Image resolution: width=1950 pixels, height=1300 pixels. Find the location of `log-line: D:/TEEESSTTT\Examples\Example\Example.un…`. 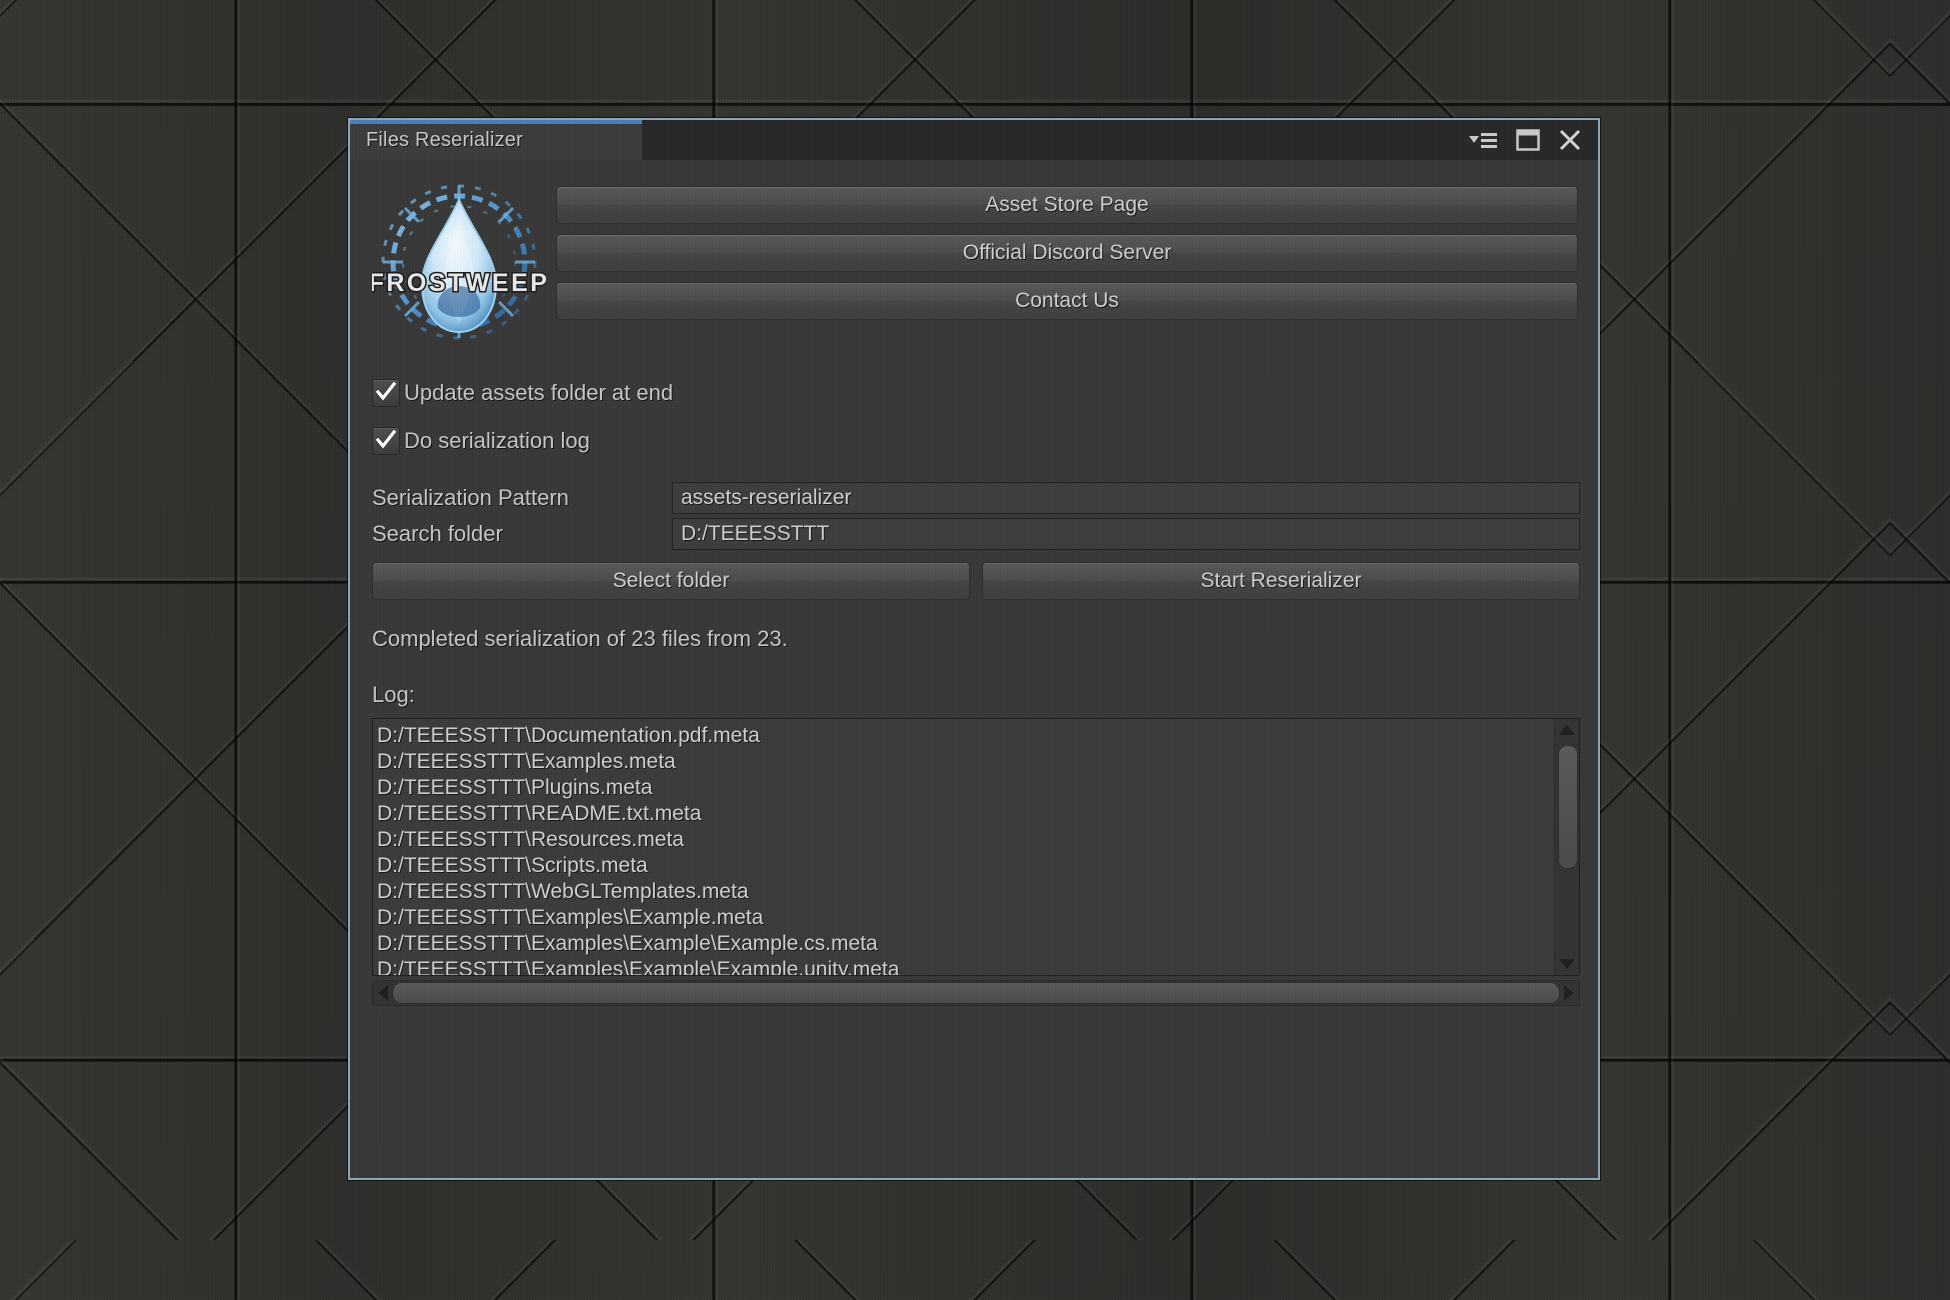

log-line: D:/TEEESSTTT\Examples\Example\Example.un… is located at coordinates (638, 966).